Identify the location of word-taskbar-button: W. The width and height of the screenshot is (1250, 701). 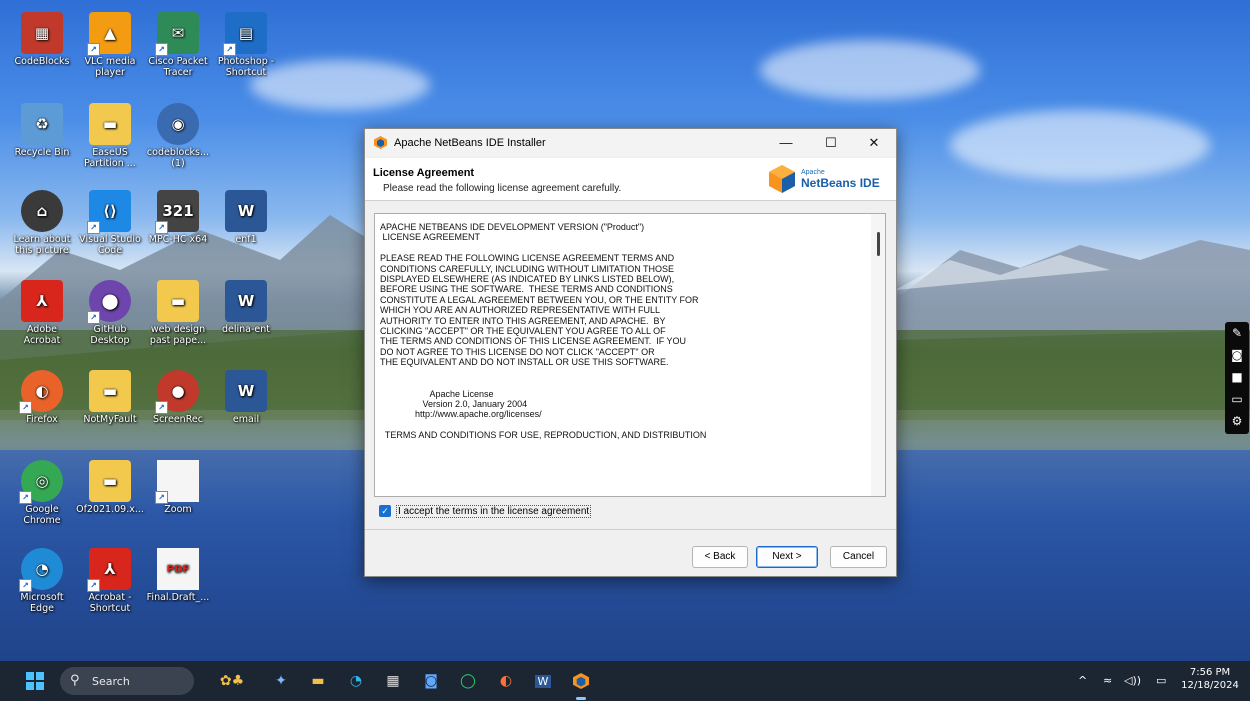
(543, 681).